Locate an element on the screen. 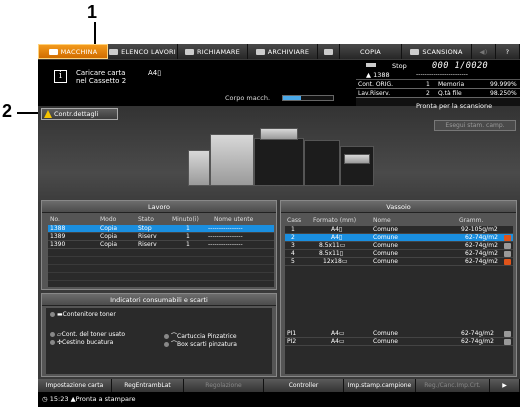 This screenshot has height=407, width=520. status-row-orig: Cont. ORIG. 1 Memoria 99.999% is located at coordinates (438, 84).